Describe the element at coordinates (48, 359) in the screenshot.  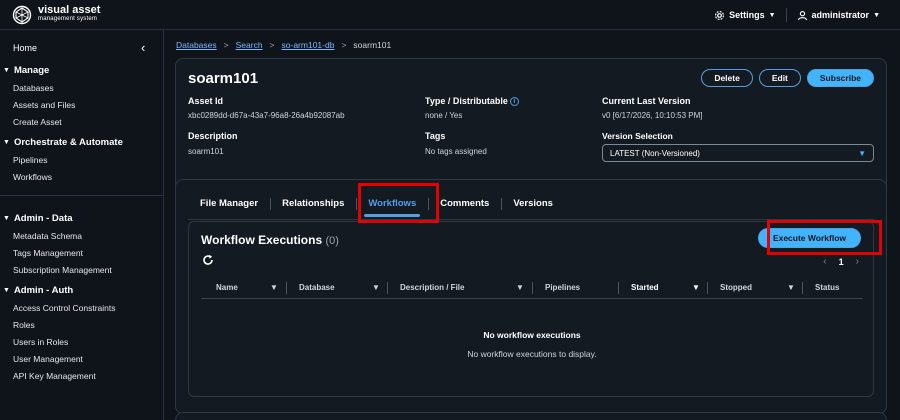
I see `sidebar-item-user-management: User Management` at that location.